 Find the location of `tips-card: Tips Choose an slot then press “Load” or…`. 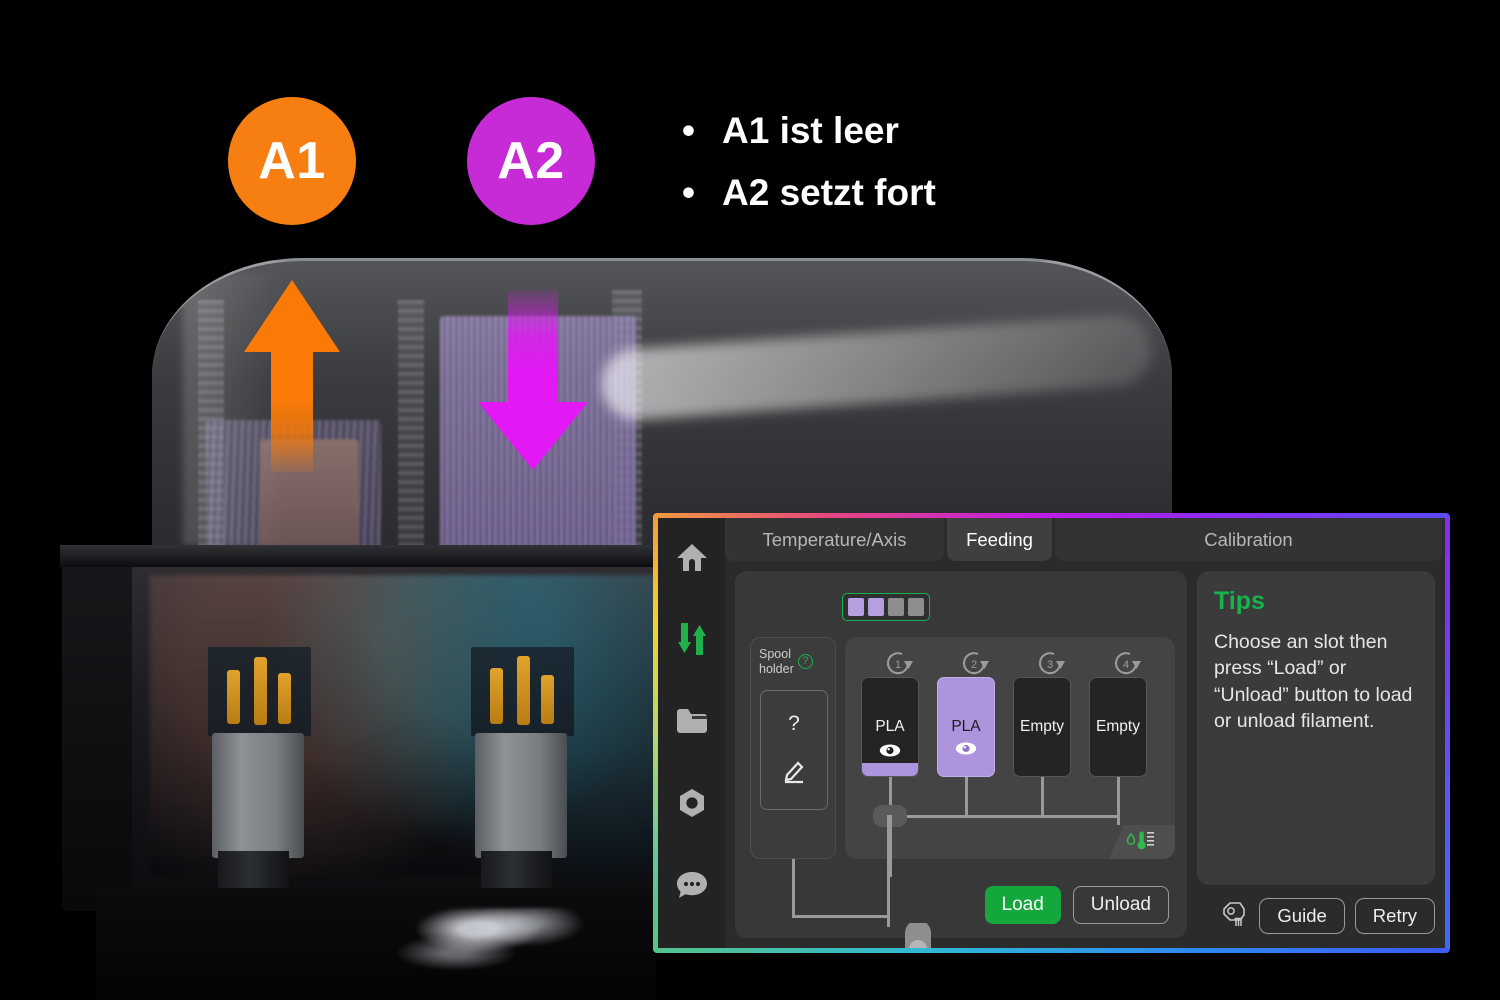

tips-card: Tips Choose an slot then press “Load” or… is located at coordinates (1316, 728).